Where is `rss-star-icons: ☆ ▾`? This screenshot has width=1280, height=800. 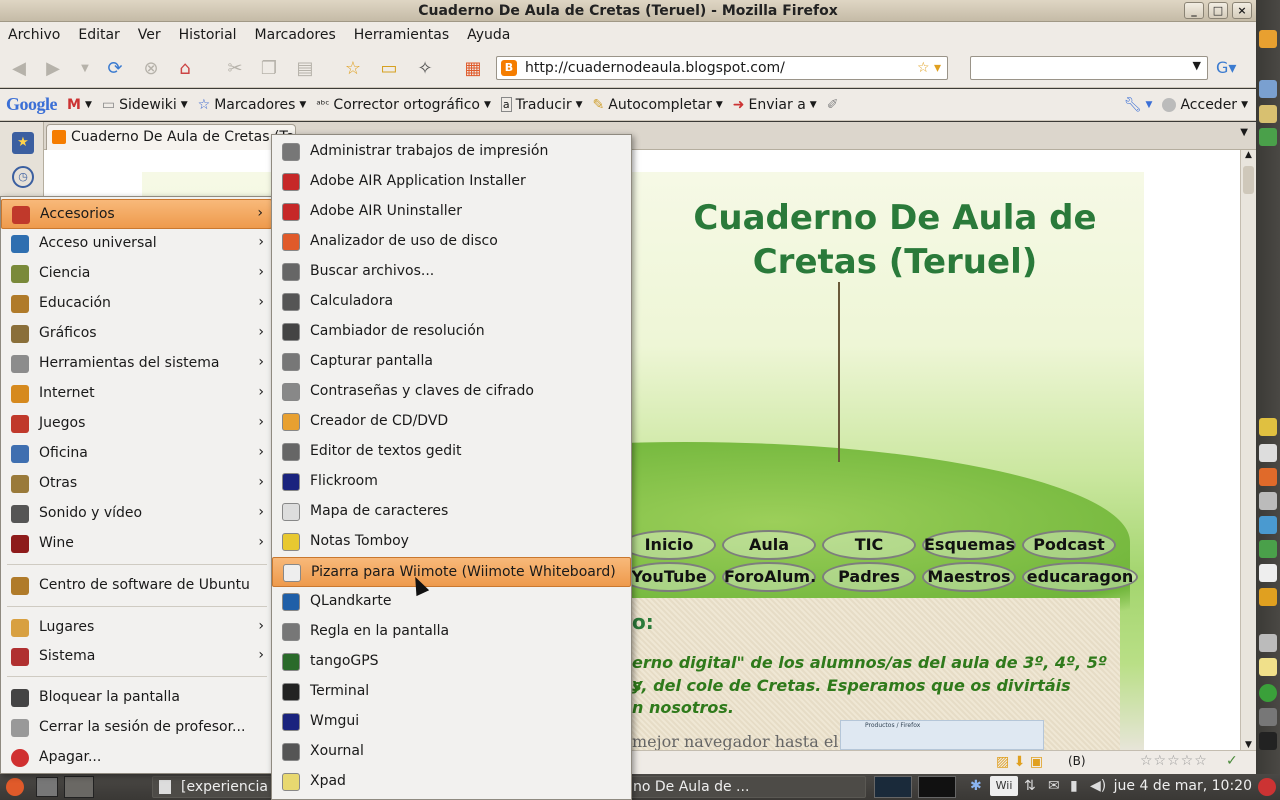
rss-star-icons: ☆ ▾ is located at coordinates (929, 68).